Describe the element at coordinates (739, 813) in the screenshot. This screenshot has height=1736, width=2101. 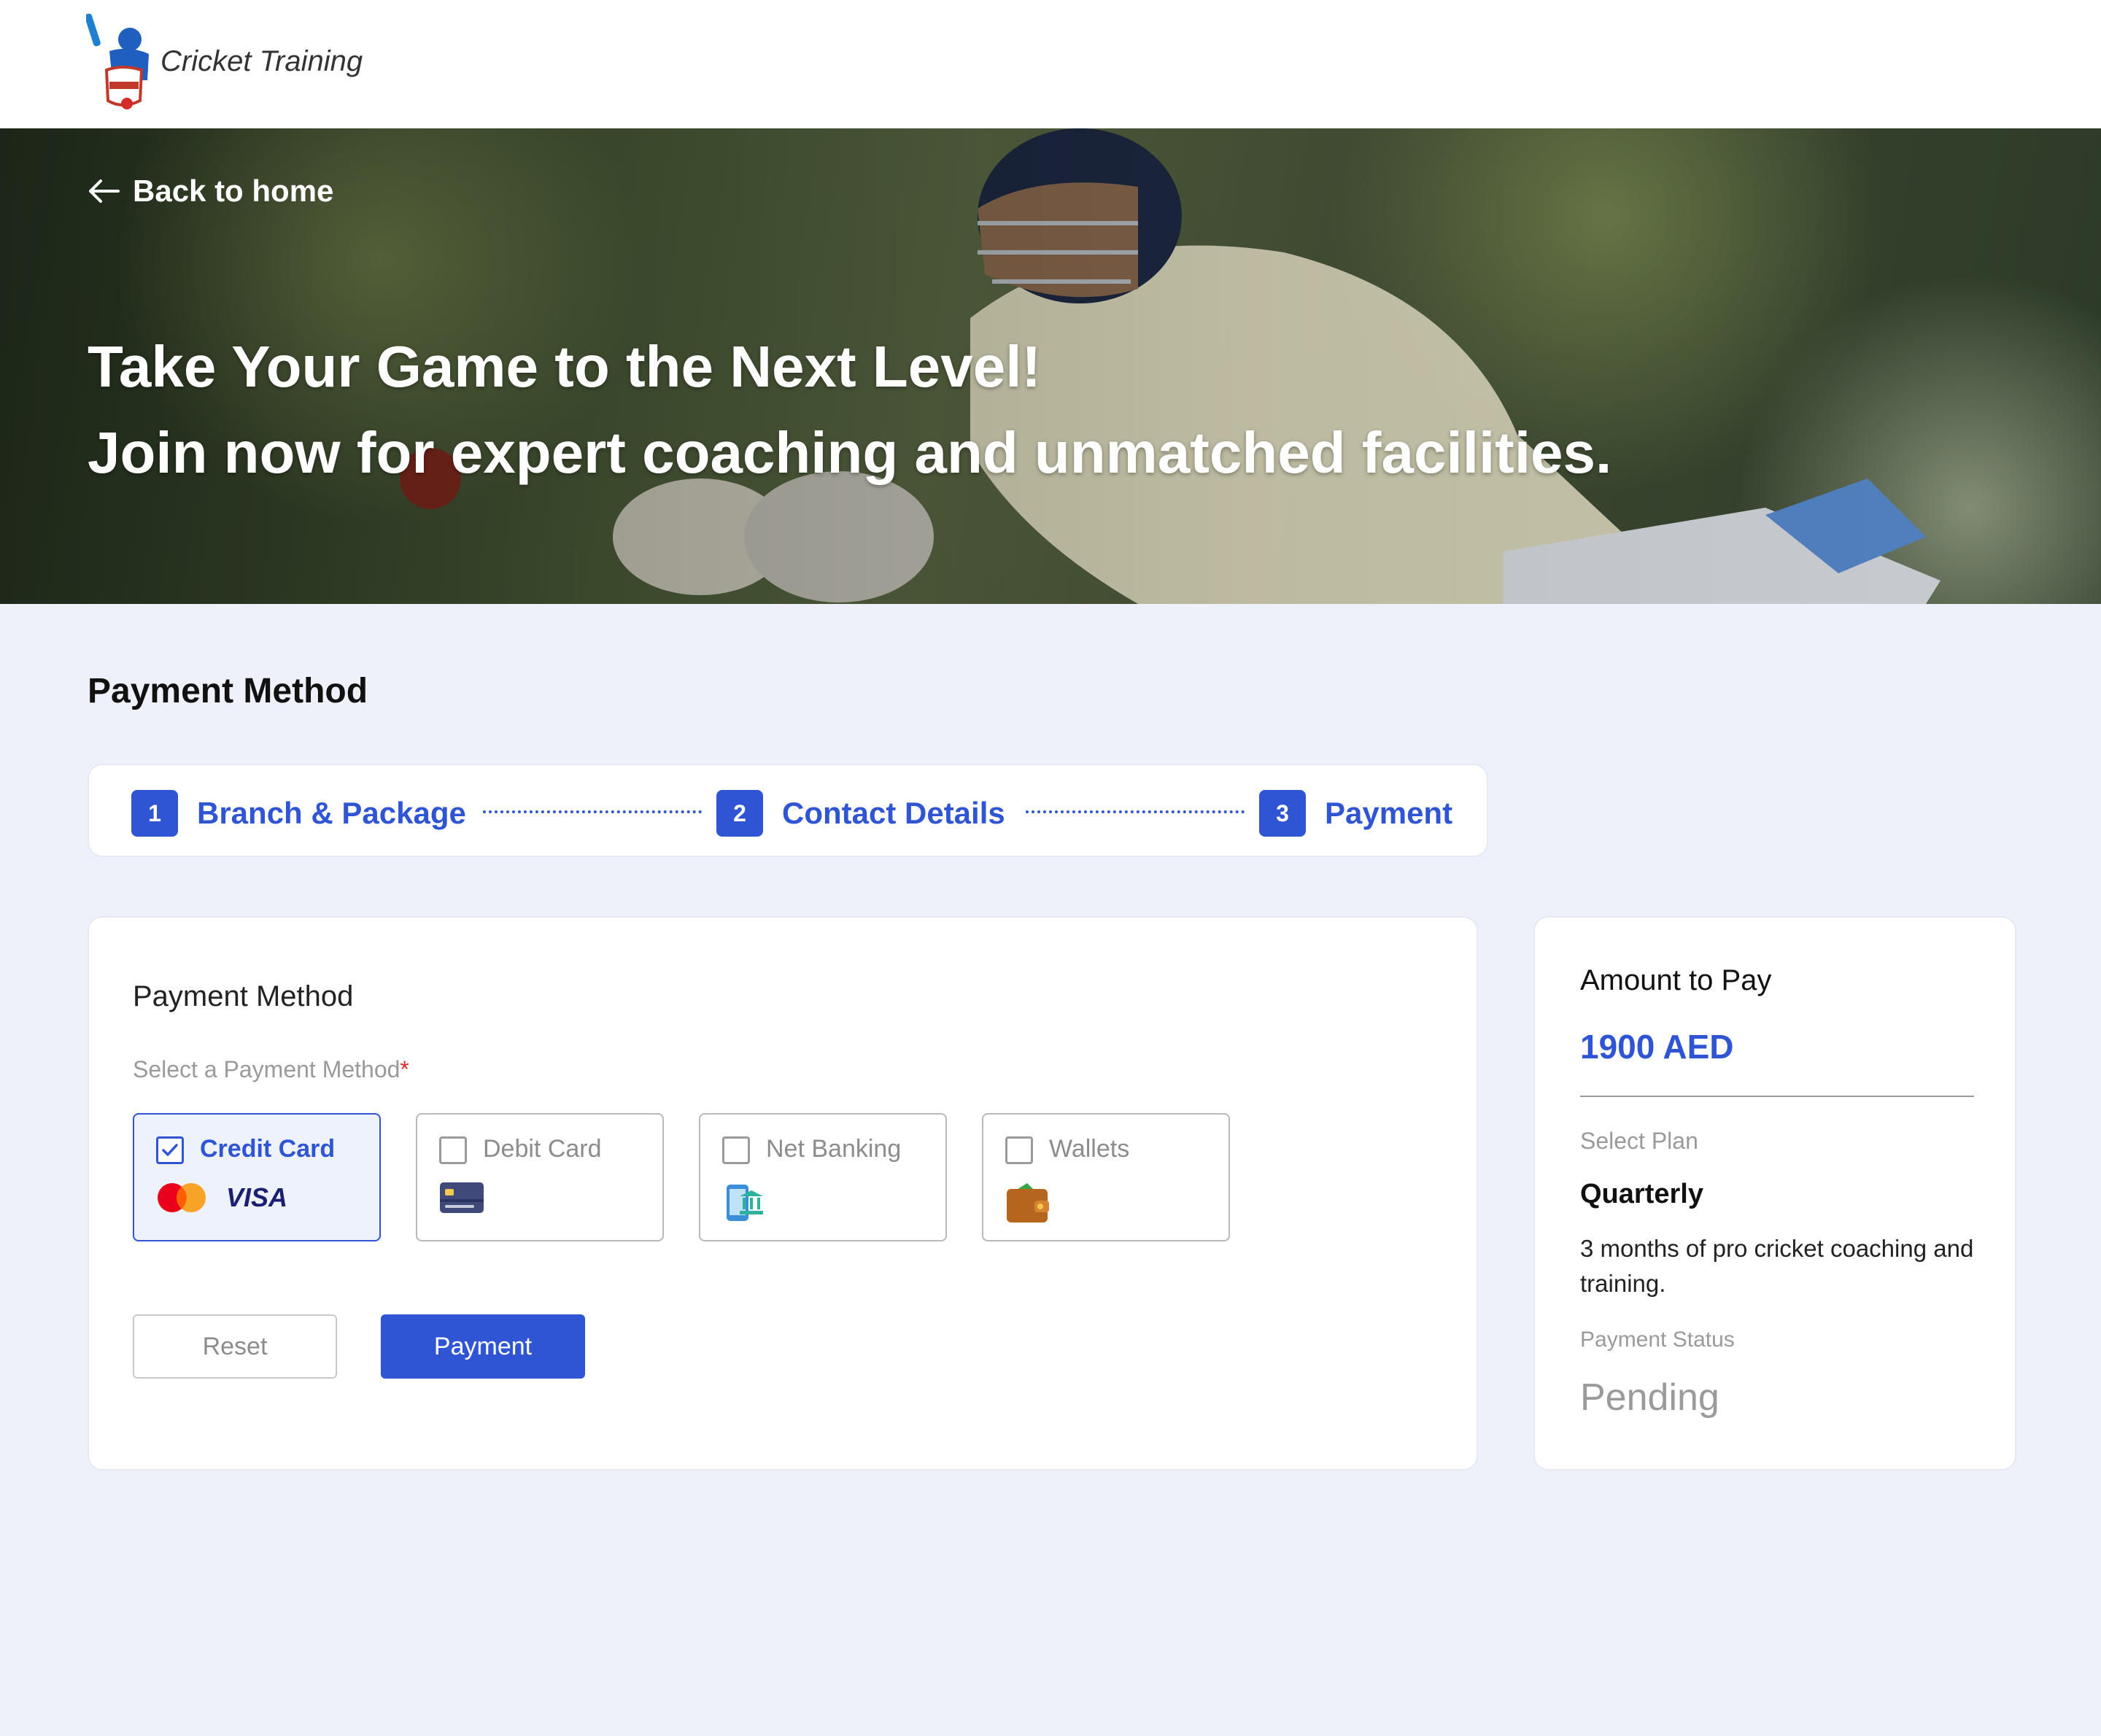
I see `step-number: 2` at that location.